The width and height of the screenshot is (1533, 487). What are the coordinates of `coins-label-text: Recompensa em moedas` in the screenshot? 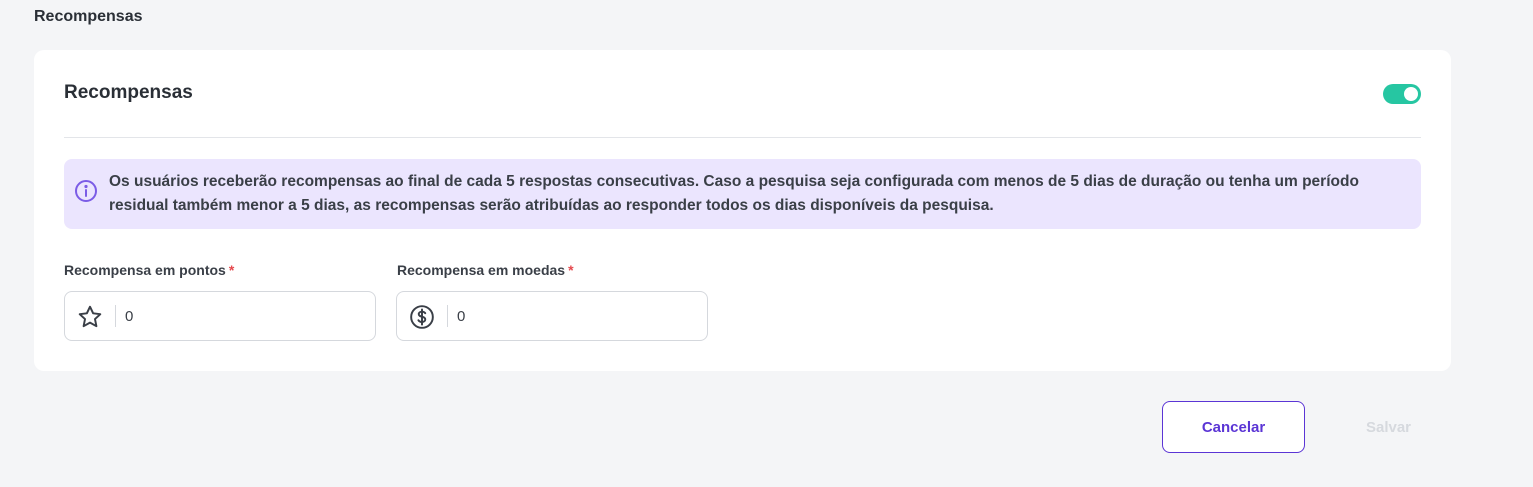 It's located at (481, 270).